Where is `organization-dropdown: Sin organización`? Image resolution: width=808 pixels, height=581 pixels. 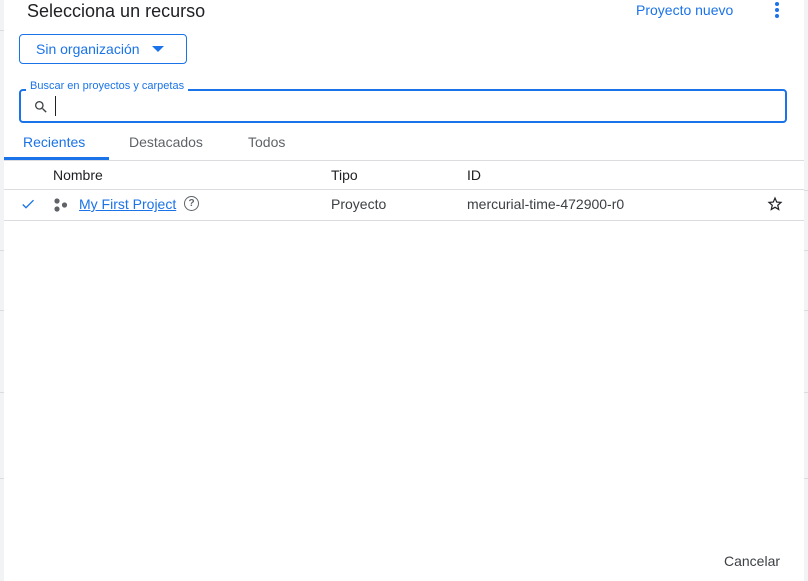
organization-dropdown: Sin organización is located at coordinates (103, 49).